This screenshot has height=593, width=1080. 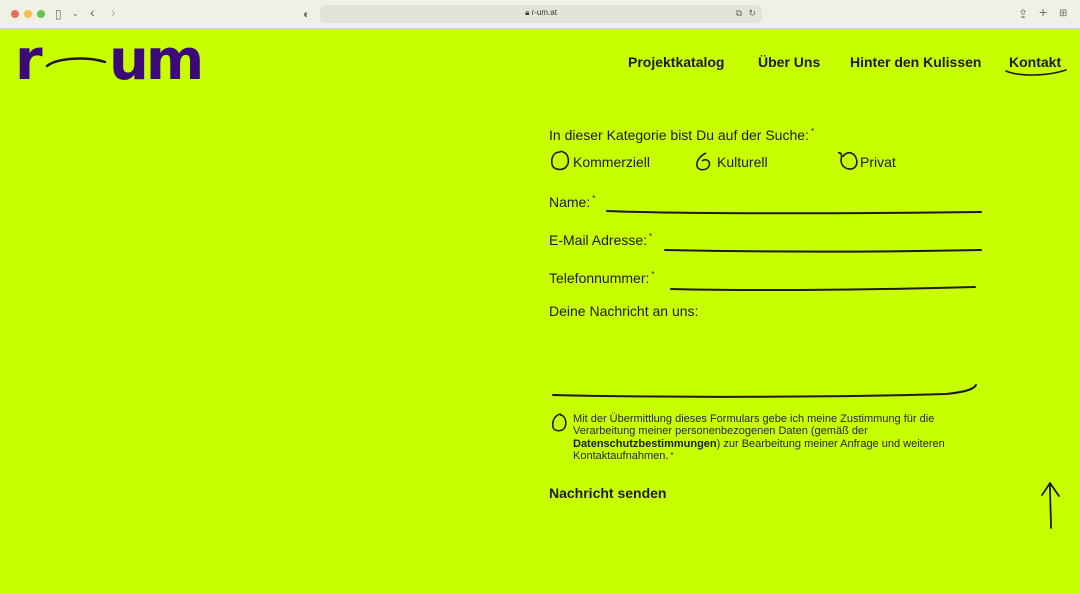 I want to click on consent-checkbox, so click(x=560, y=423).